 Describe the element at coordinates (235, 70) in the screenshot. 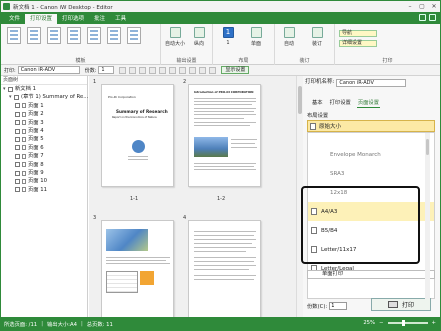

I see `show-settings-button: 显示设置` at that location.